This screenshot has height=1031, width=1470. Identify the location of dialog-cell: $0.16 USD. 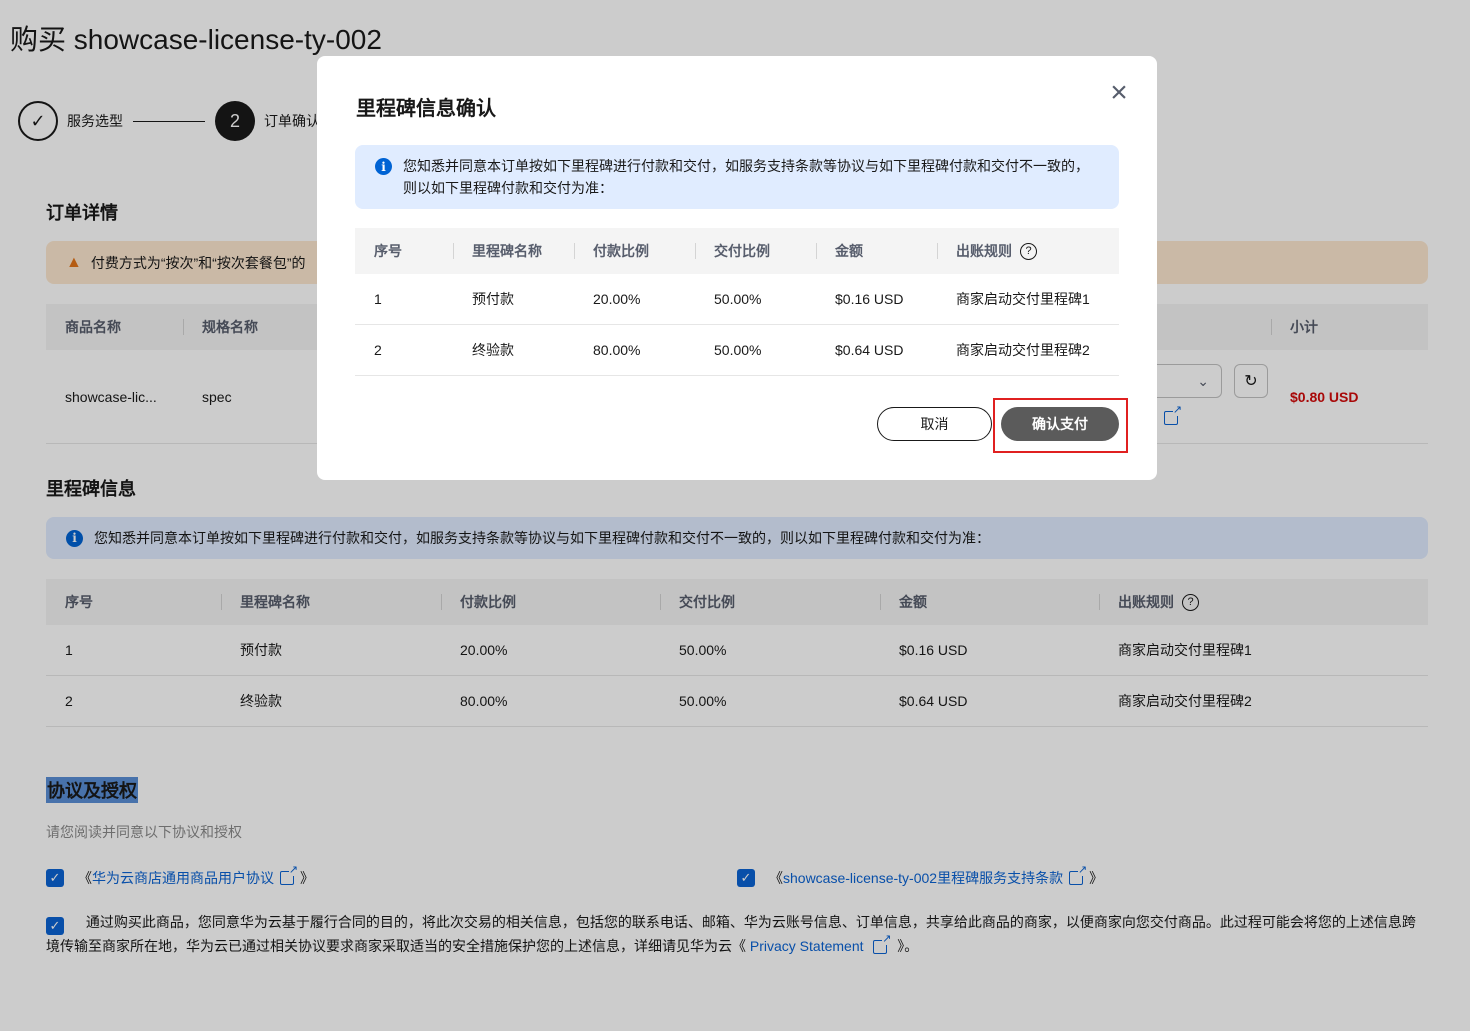
(869, 299).